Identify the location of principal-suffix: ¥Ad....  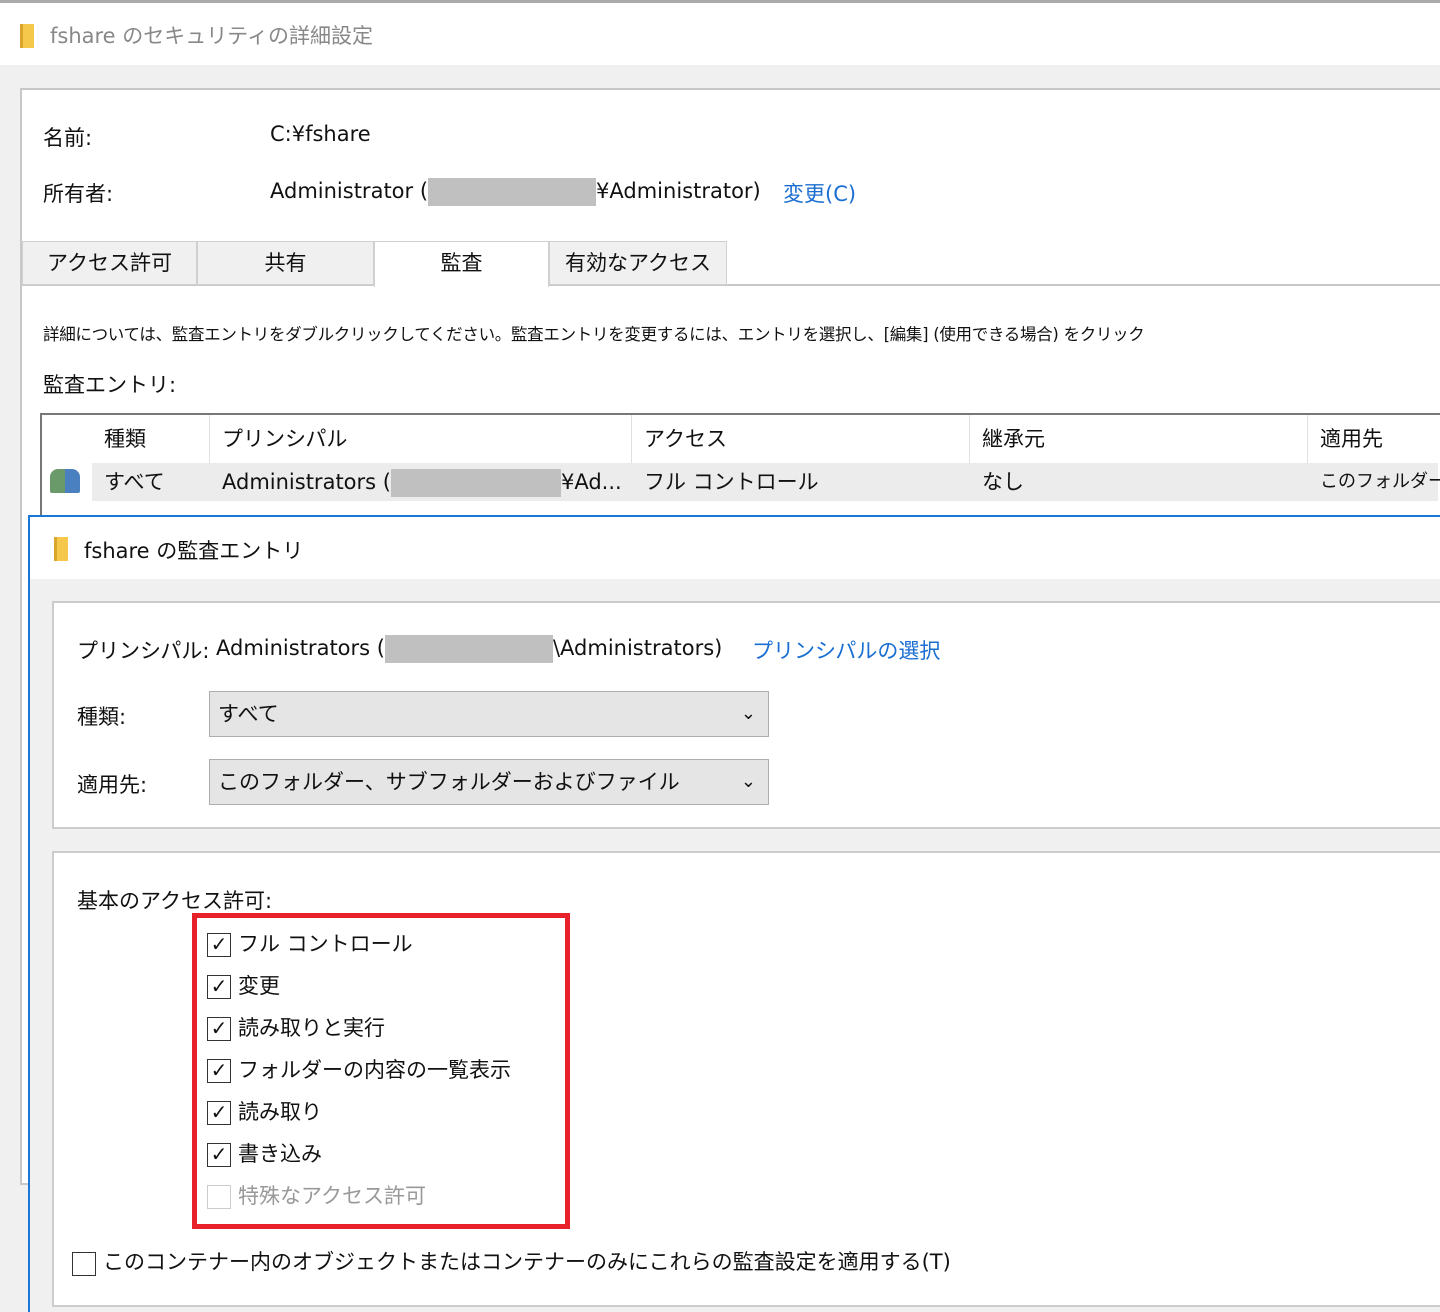
(591, 482).